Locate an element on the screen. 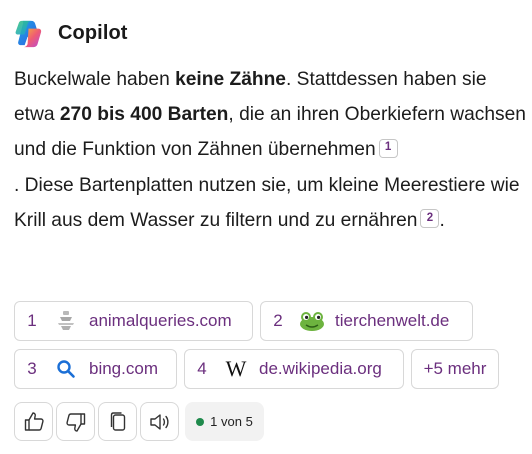  app-header: Copilot is located at coordinates (71, 33).